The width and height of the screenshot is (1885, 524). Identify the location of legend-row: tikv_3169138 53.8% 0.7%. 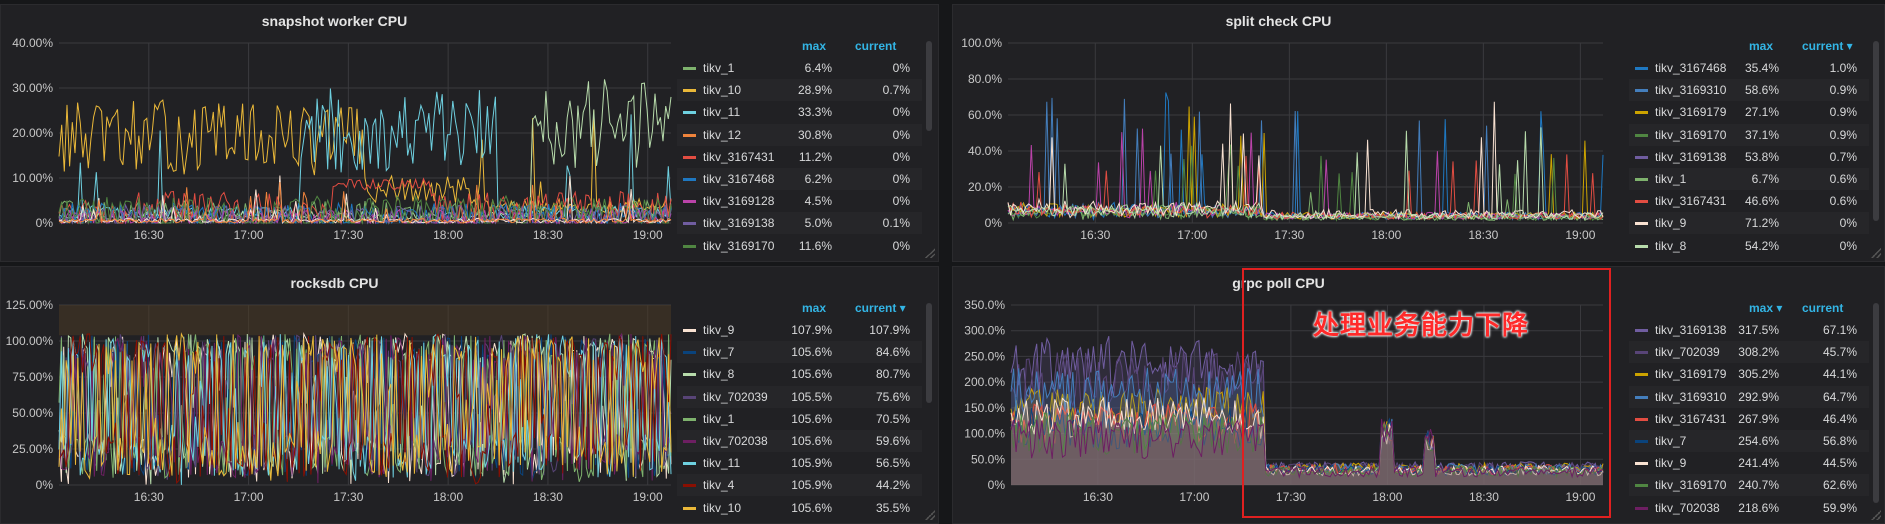
(1749, 157).